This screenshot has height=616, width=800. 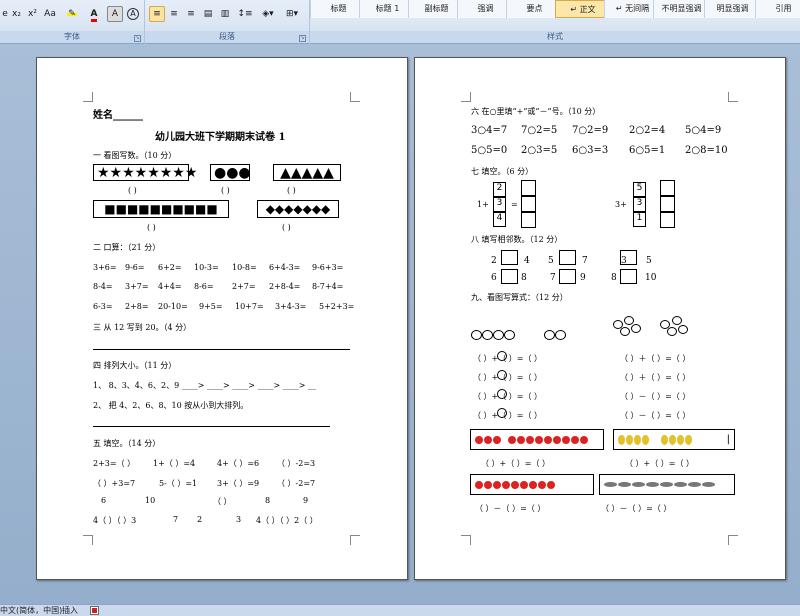 I want to click on enclosed-char-icon: A, so click(x=133, y=14).